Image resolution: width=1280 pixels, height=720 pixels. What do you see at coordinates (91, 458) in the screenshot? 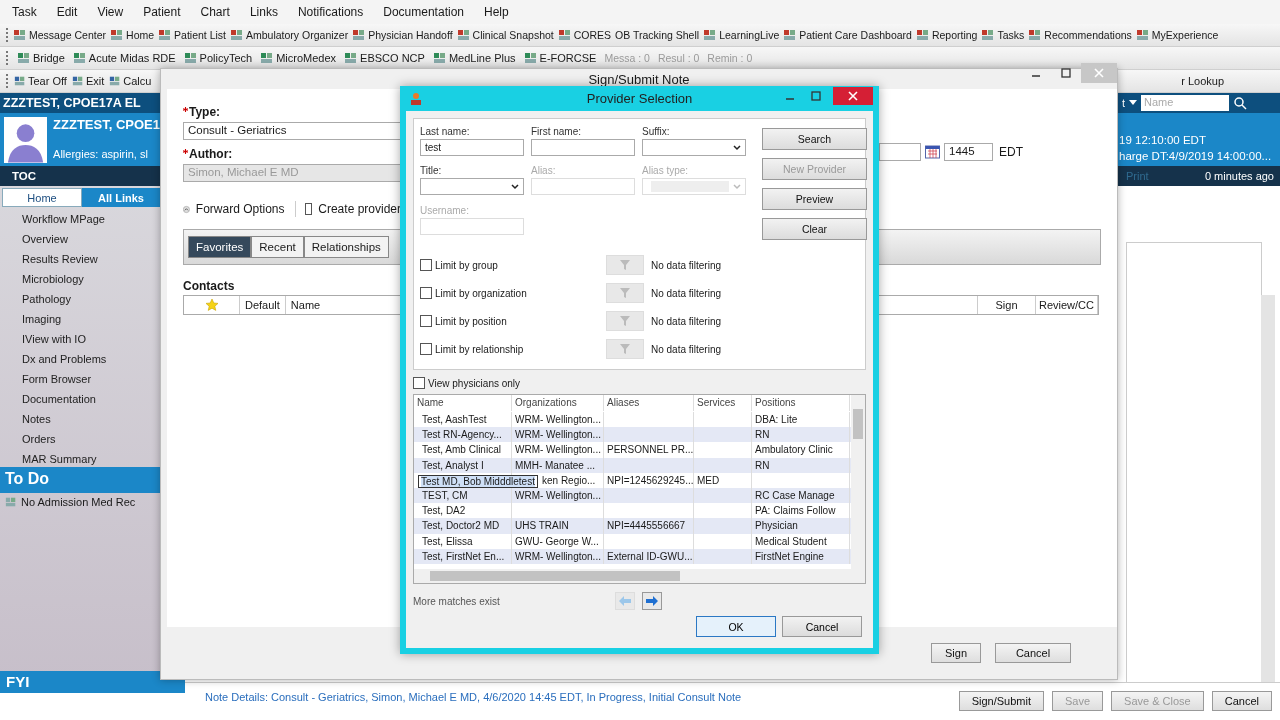
I see `sidebar-item: MAR Summary` at bounding box center [91, 458].